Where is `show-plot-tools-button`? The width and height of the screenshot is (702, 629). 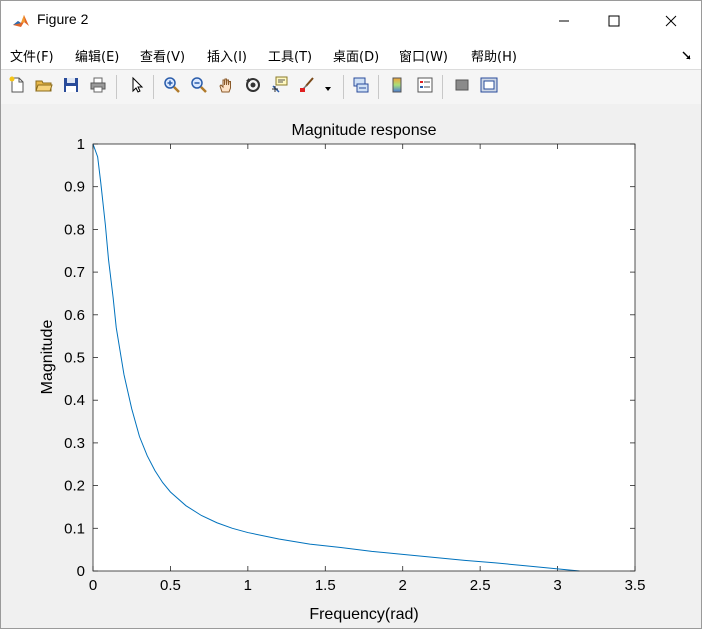
show-plot-tools-button is located at coordinates (489, 87).